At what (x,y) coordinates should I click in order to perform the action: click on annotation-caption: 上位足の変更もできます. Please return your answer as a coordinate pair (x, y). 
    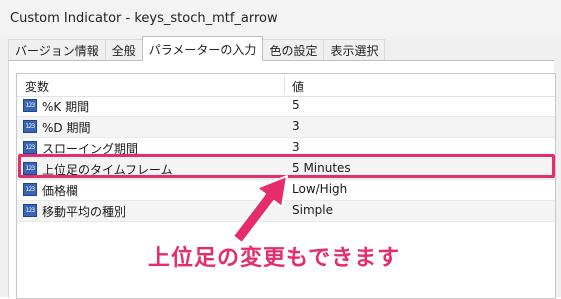
    Looking at the image, I should click on (274, 258).